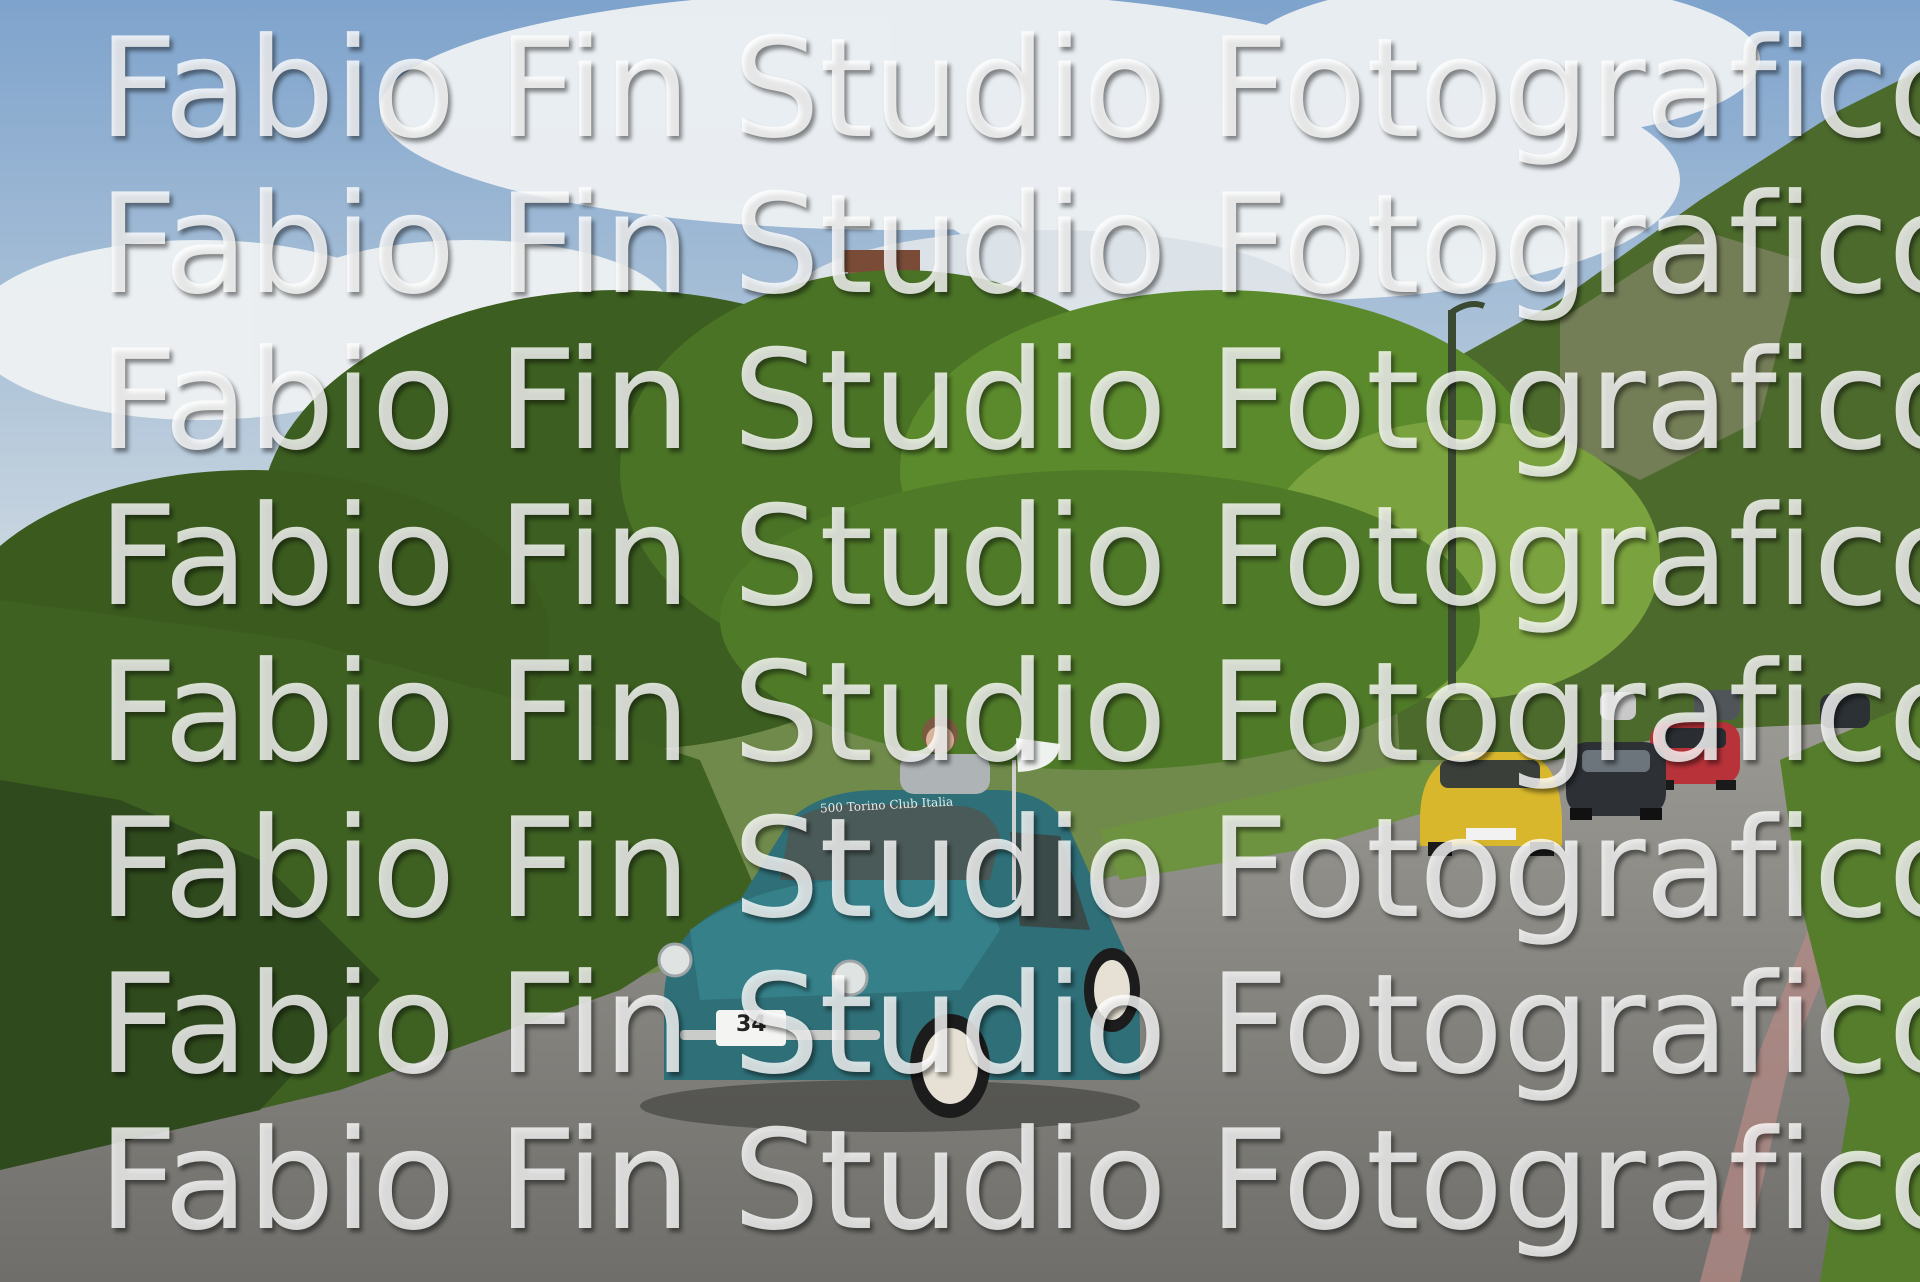 The height and width of the screenshot is (1282, 1920). Describe the element at coordinates (1491, 804) in the screenshot. I see `yellow-car` at that location.